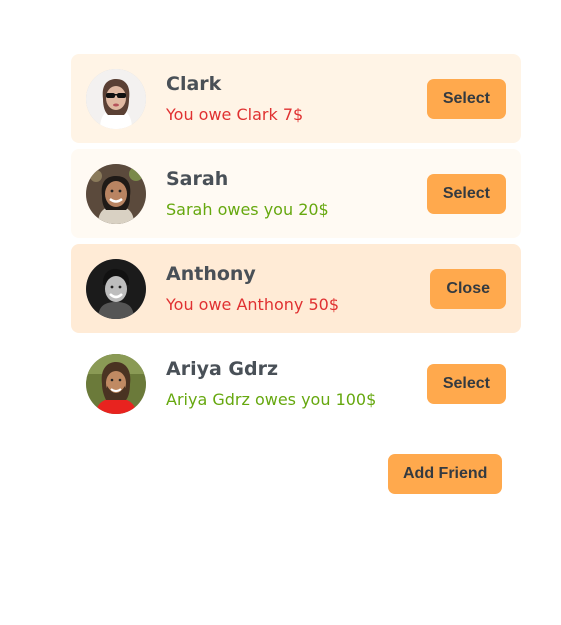  I want to click on friend-name: Sarah, so click(197, 179).